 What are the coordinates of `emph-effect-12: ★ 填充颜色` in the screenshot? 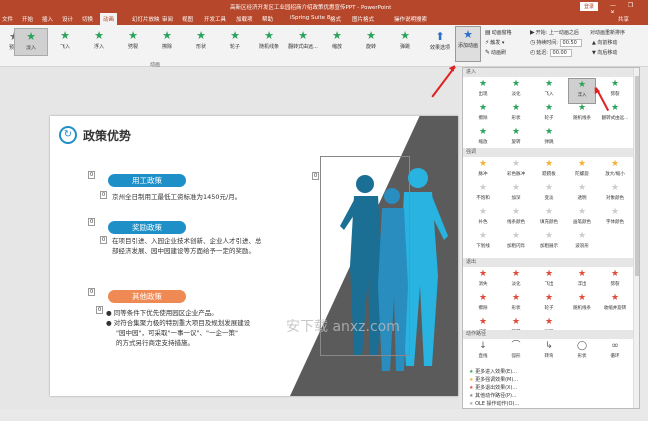 It's located at (549, 219).